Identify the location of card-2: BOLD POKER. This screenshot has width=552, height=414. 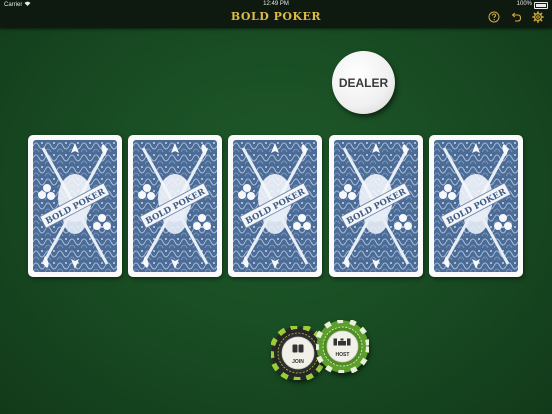
(175, 206).